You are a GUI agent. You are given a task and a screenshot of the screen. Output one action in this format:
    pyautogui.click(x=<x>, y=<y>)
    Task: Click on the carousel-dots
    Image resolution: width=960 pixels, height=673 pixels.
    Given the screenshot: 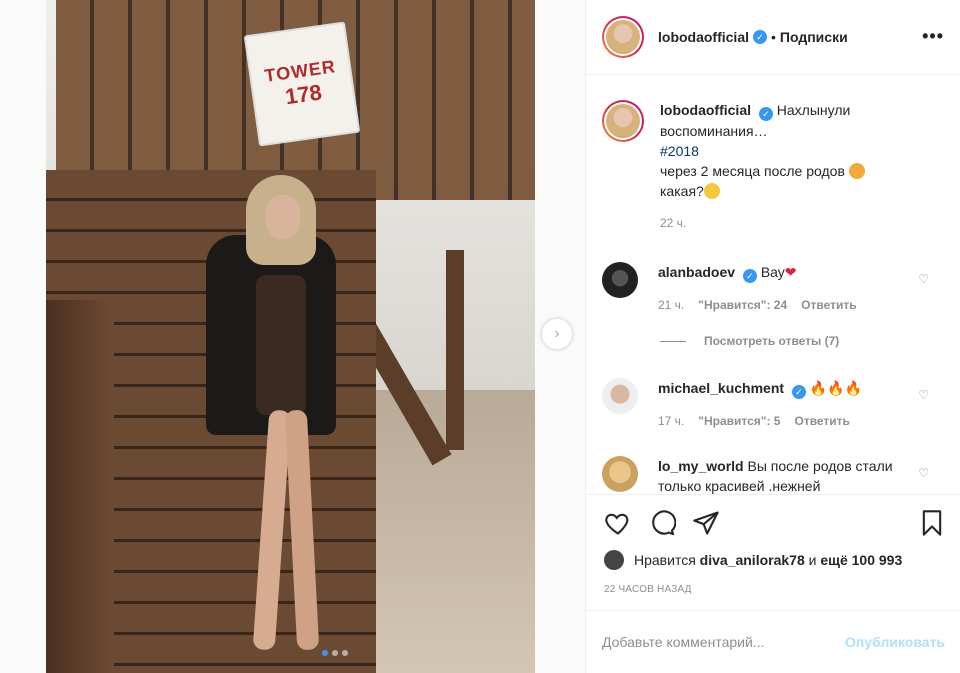 What is the action you would take?
    pyautogui.click(x=335, y=653)
    